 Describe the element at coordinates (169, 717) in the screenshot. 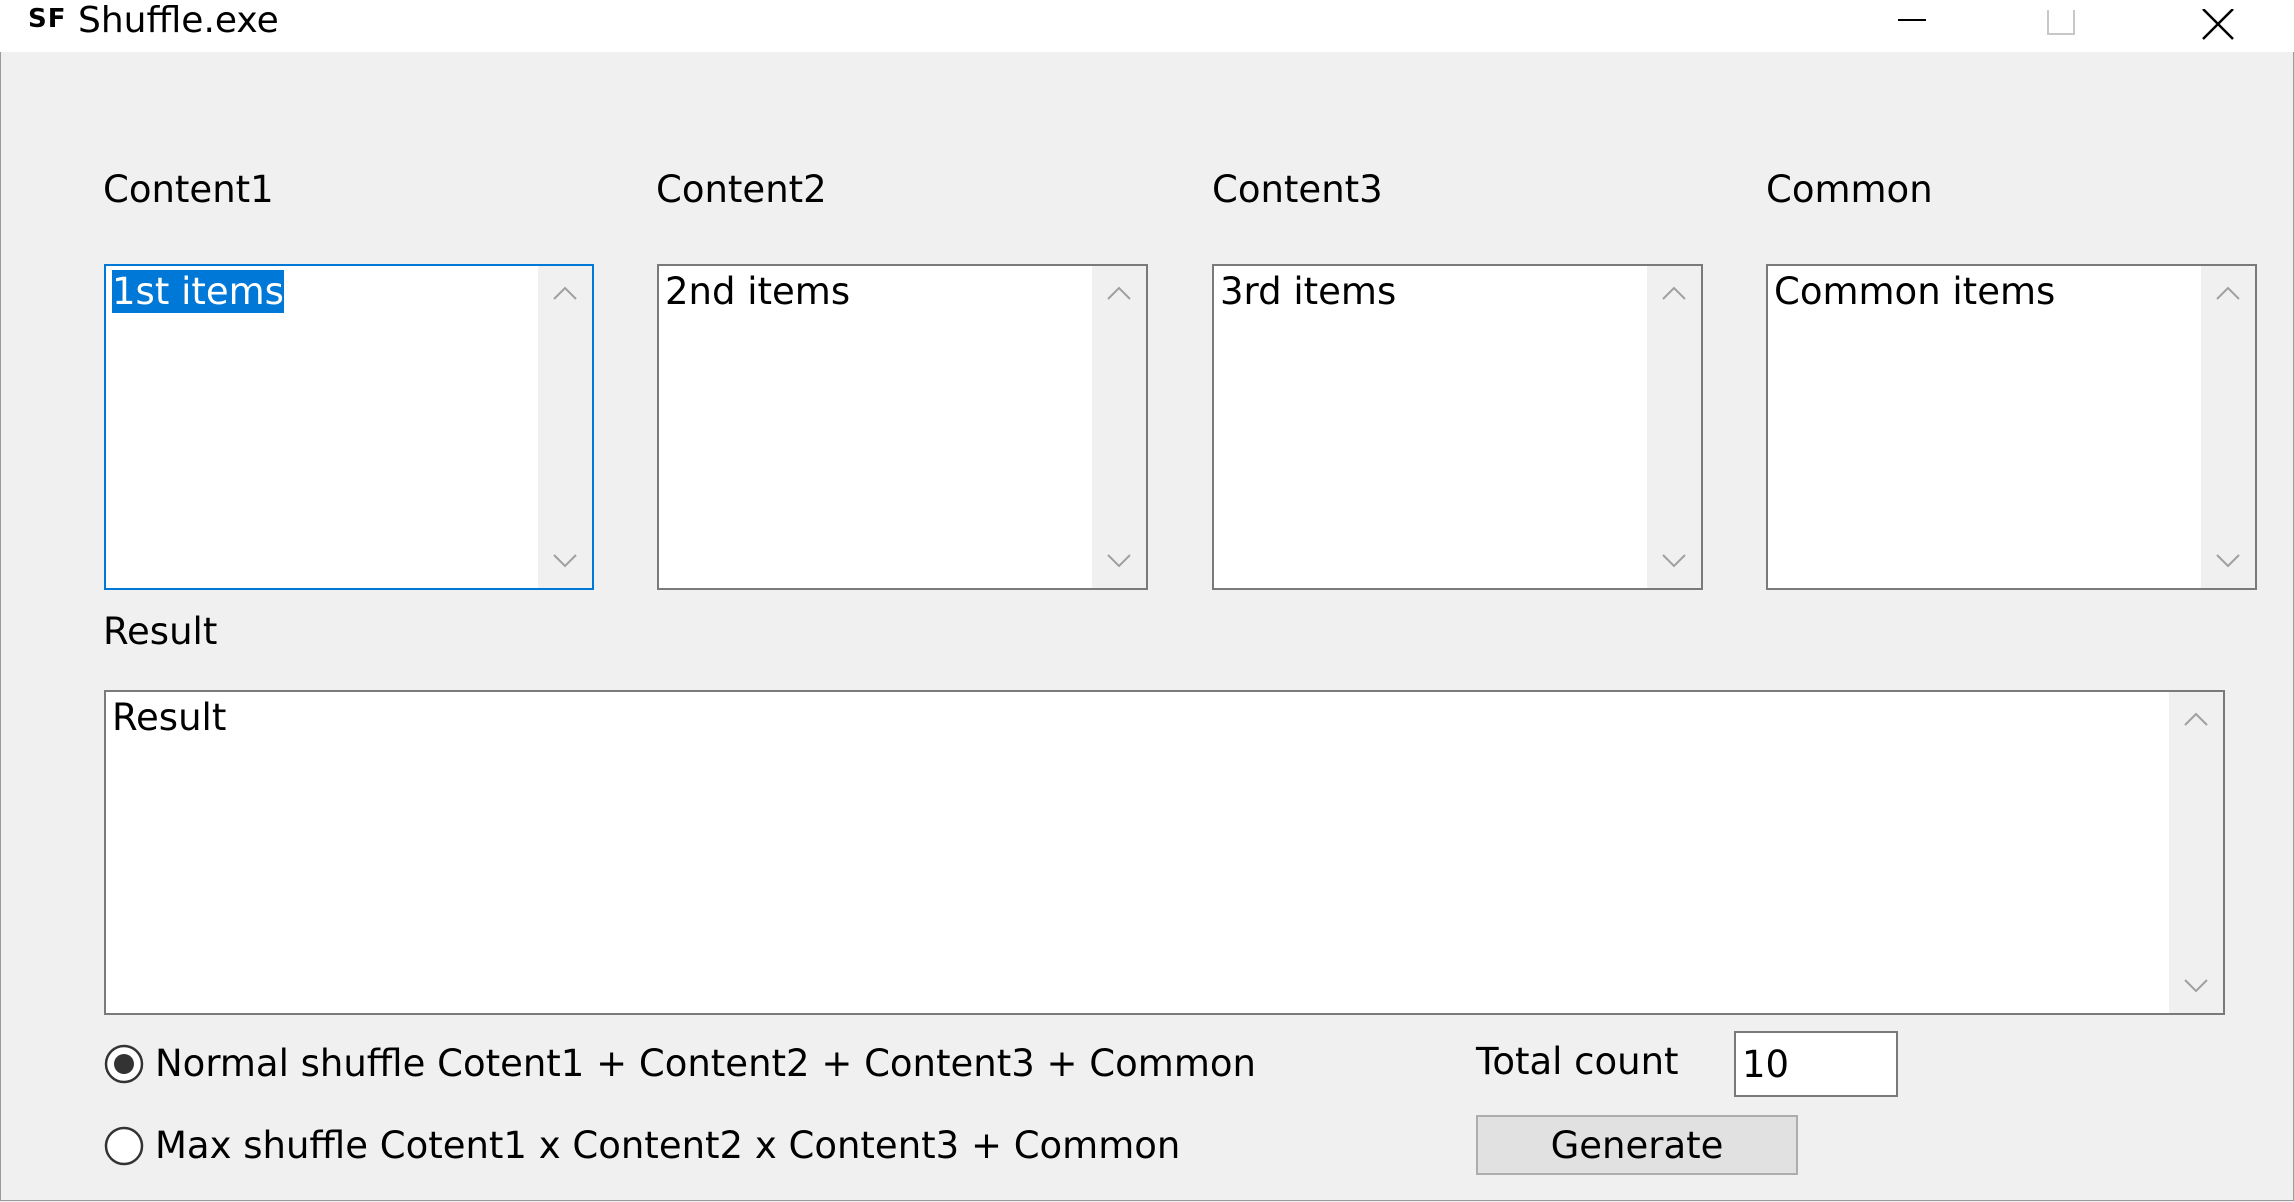

I see `result-text: Result` at that location.